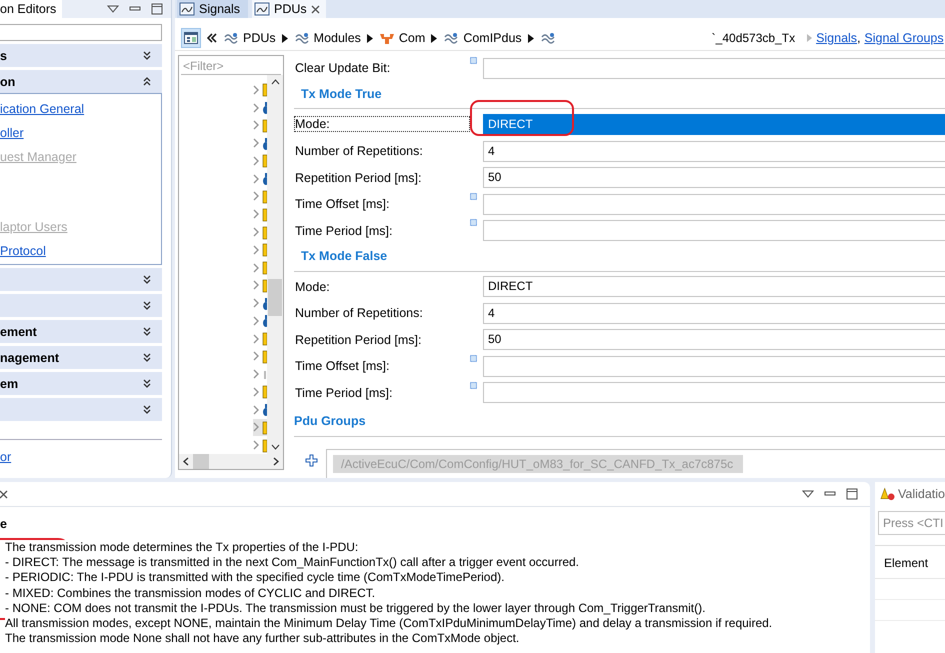  Describe the element at coordinates (311, 460) in the screenshot. I see `add-icon` at that location.